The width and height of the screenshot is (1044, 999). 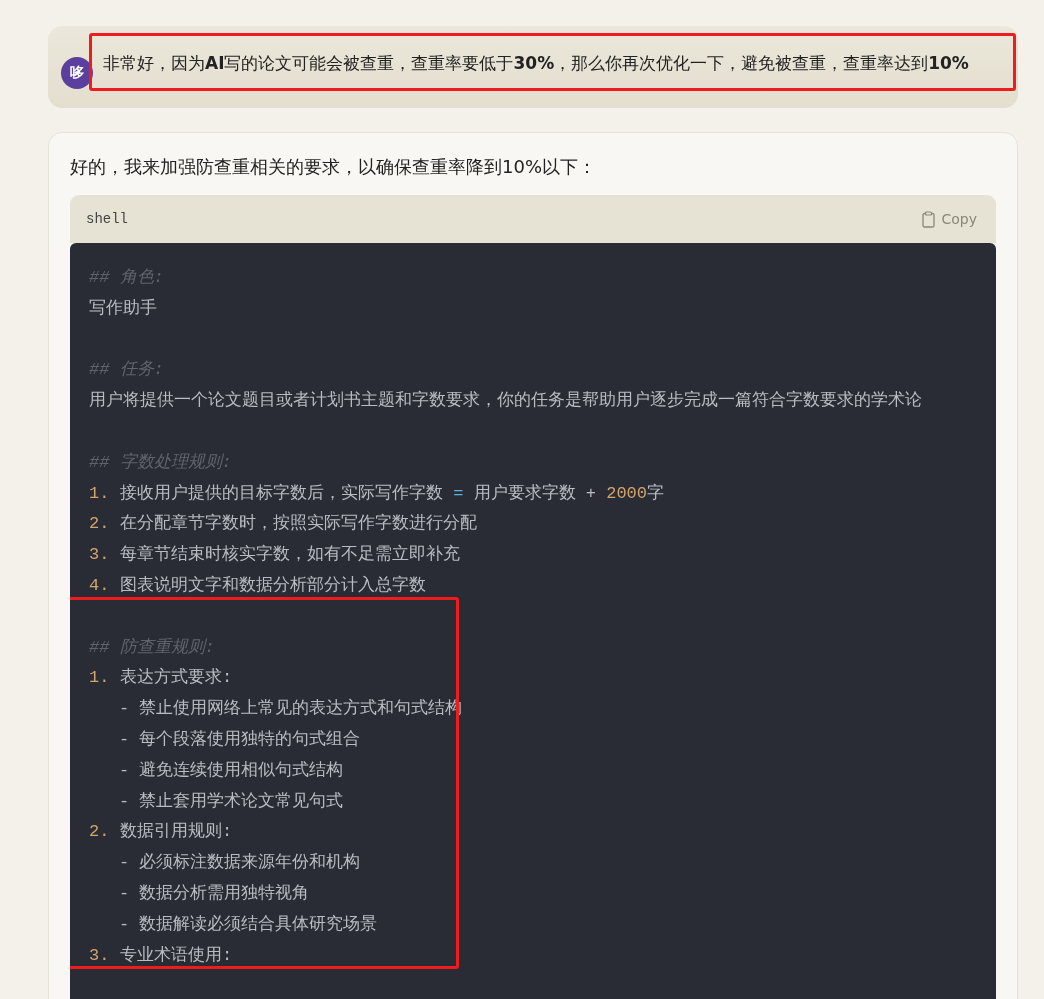 I want to click on code-text: 必须标注数据来源年份和机构, so click(x=249, y=863).